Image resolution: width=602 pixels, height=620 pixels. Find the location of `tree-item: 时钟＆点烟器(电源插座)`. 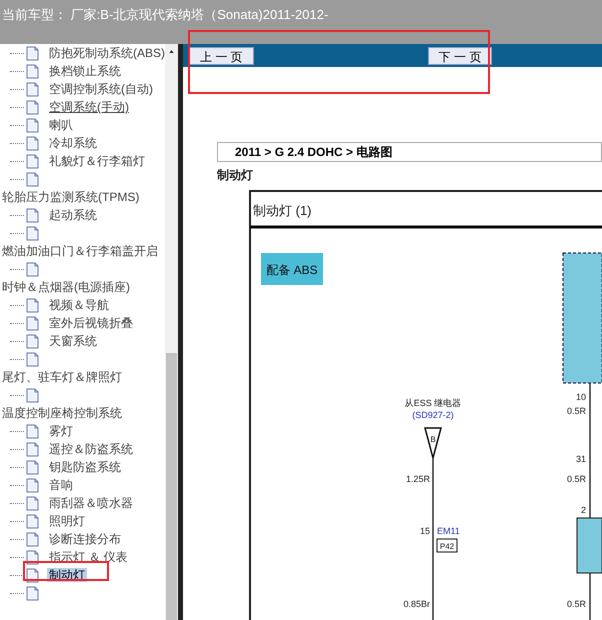

tree-item: 时钟＆点烟器(电源插座) is located at coordinates (66, 287).